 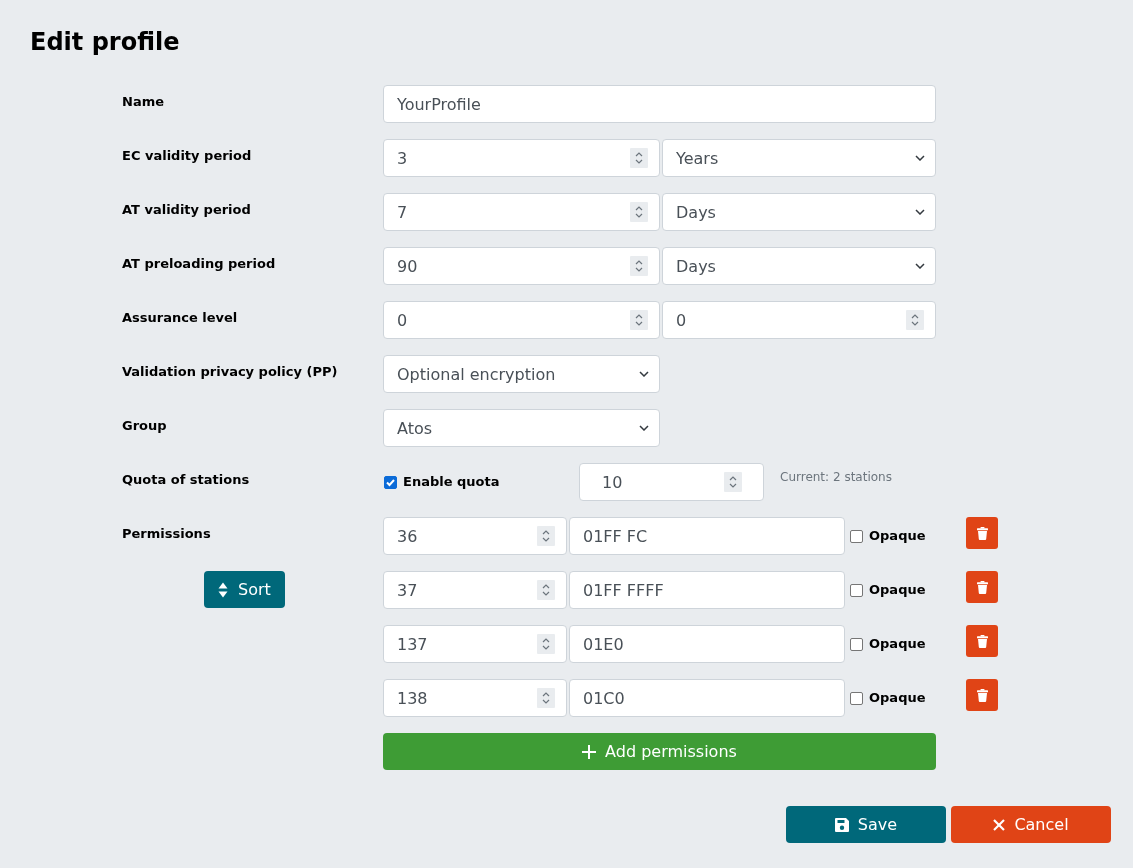 What do you see at coordinates (521, 374) in the screenshot?
I see `dropdown: Optional encryption` at bounding box center [521, 374].